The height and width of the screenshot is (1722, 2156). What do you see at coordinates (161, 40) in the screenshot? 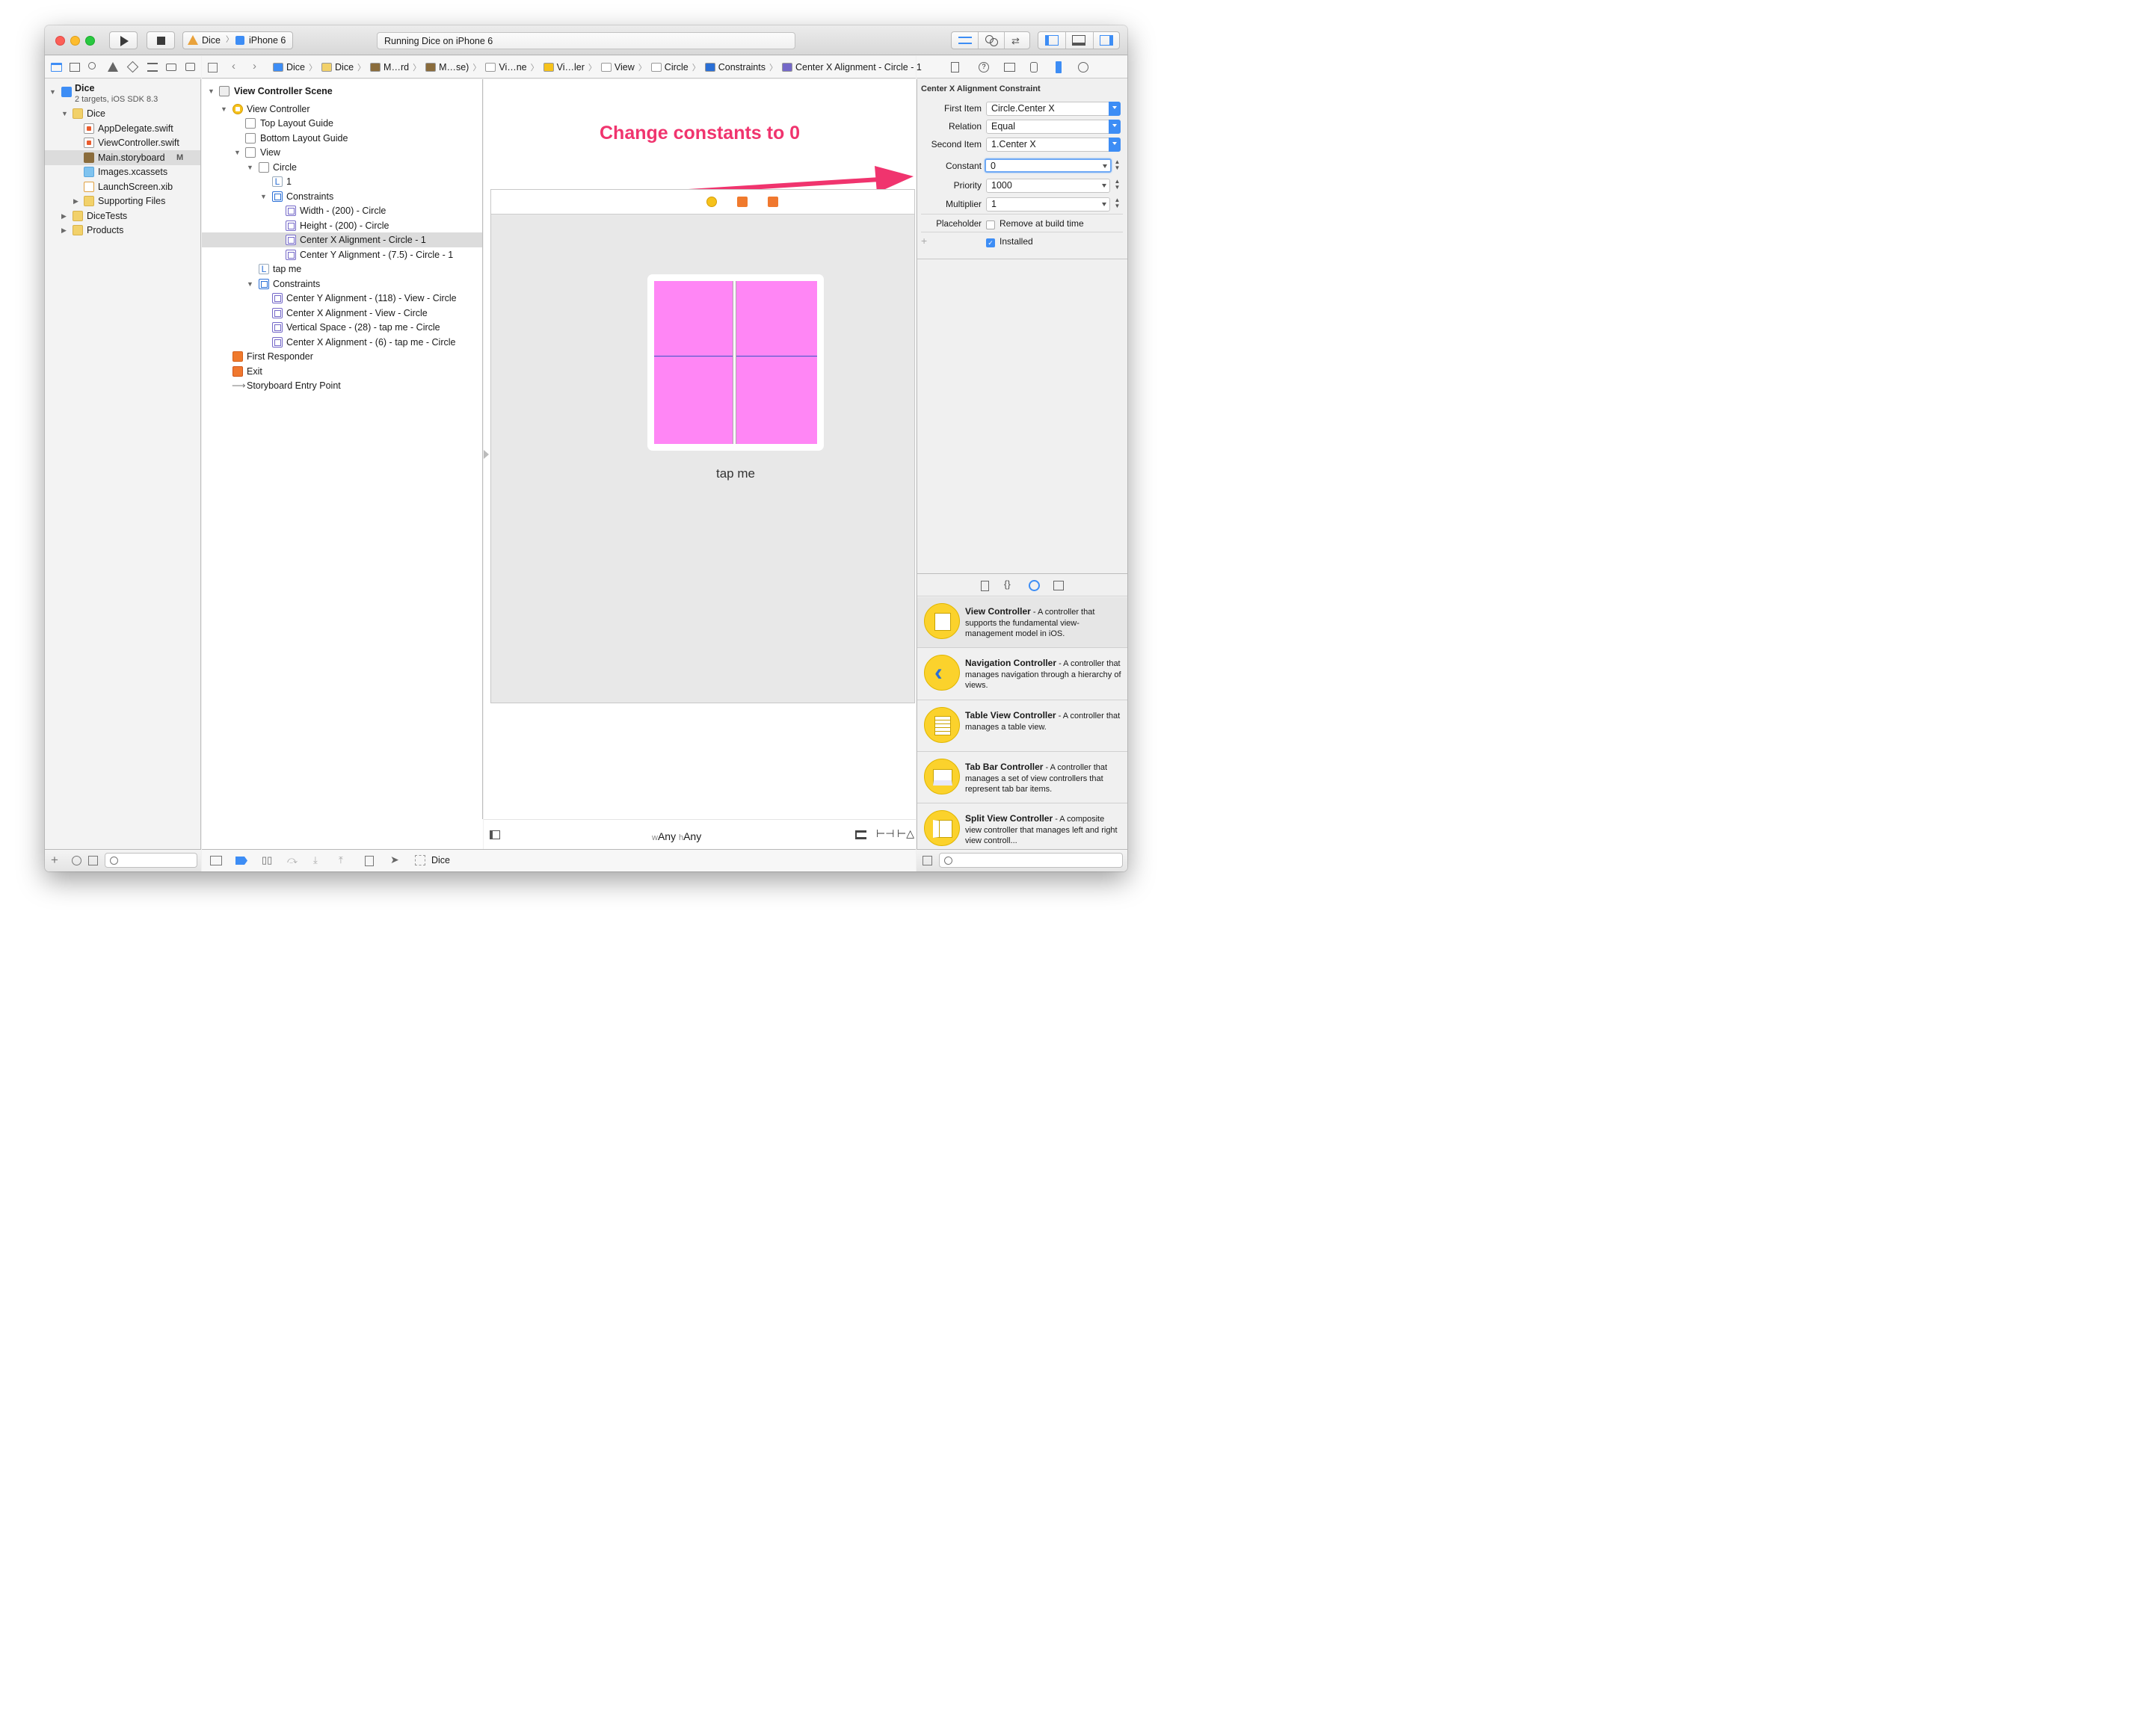
I see `stop-button` at bounding box center [161, 40].